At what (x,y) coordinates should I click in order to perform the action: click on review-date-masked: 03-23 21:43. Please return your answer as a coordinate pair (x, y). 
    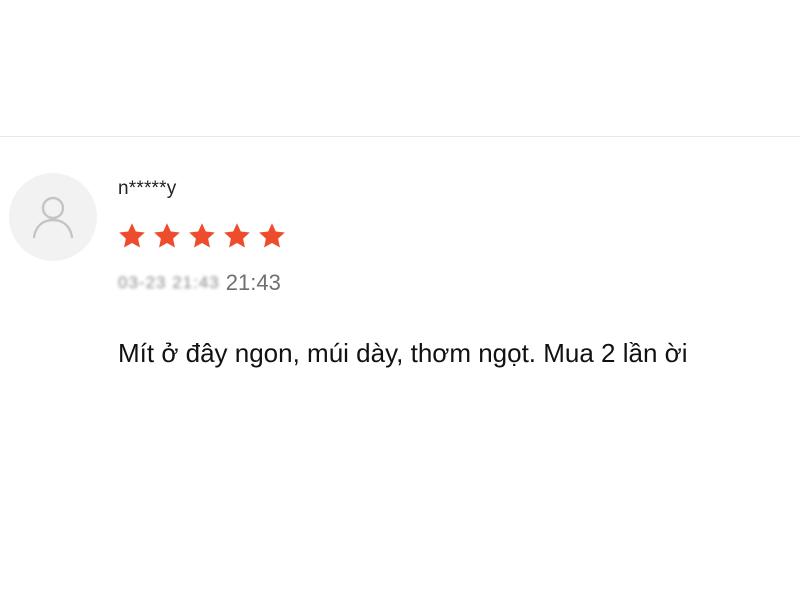
    Looking at the image, I should click on (169, 282).